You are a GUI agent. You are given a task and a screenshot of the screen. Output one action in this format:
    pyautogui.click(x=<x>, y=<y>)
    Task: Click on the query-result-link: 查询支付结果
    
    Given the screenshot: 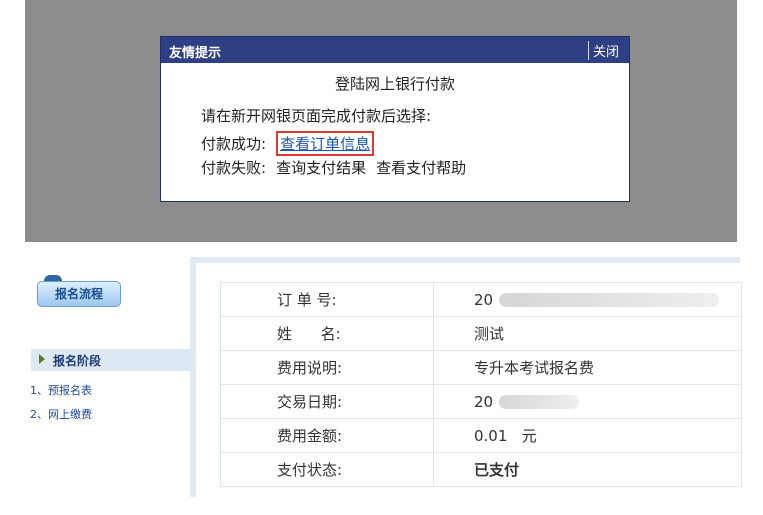 What is the action you would take?
    pyautogui.click(x=321, y=168)
    